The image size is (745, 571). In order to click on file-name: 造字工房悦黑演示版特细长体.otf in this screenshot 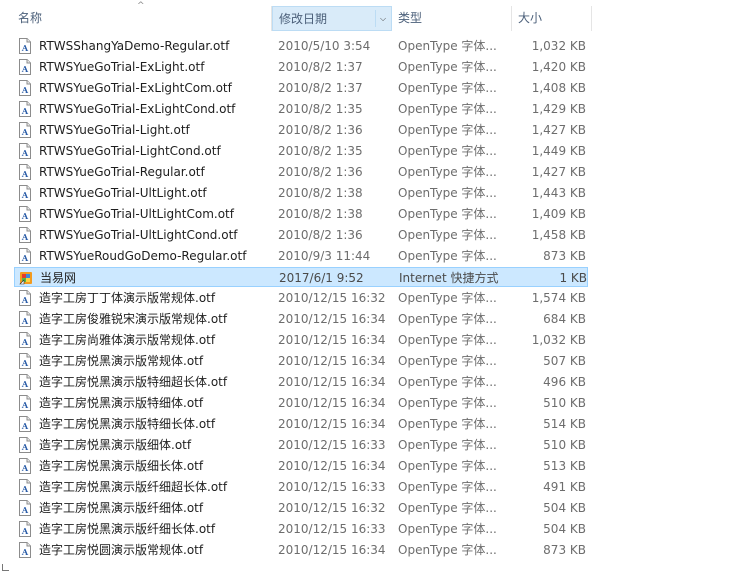, I will do `click(127, 424)`.